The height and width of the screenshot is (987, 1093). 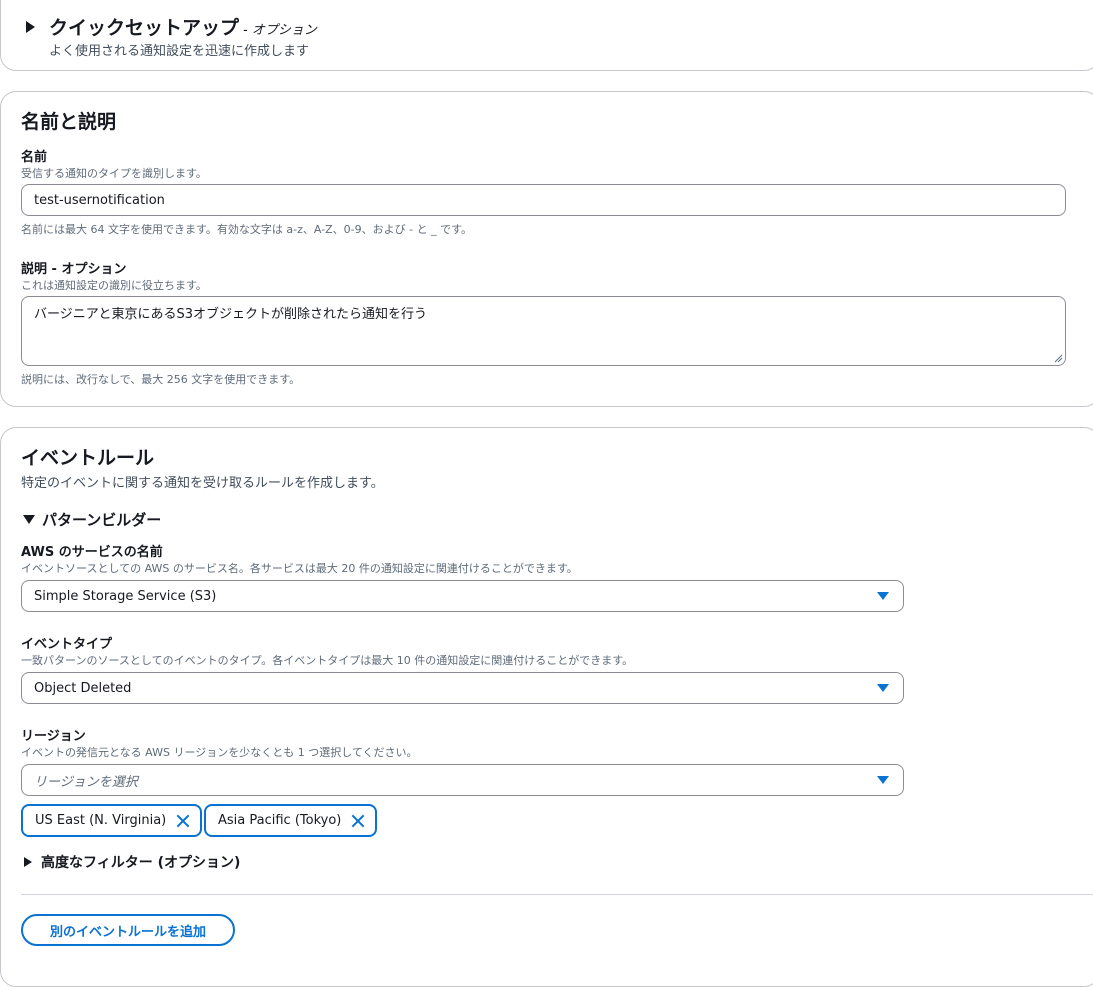 I want to click on description-hint: これは通知設定の識別に役立ちます。, so click(x=114, y=285).